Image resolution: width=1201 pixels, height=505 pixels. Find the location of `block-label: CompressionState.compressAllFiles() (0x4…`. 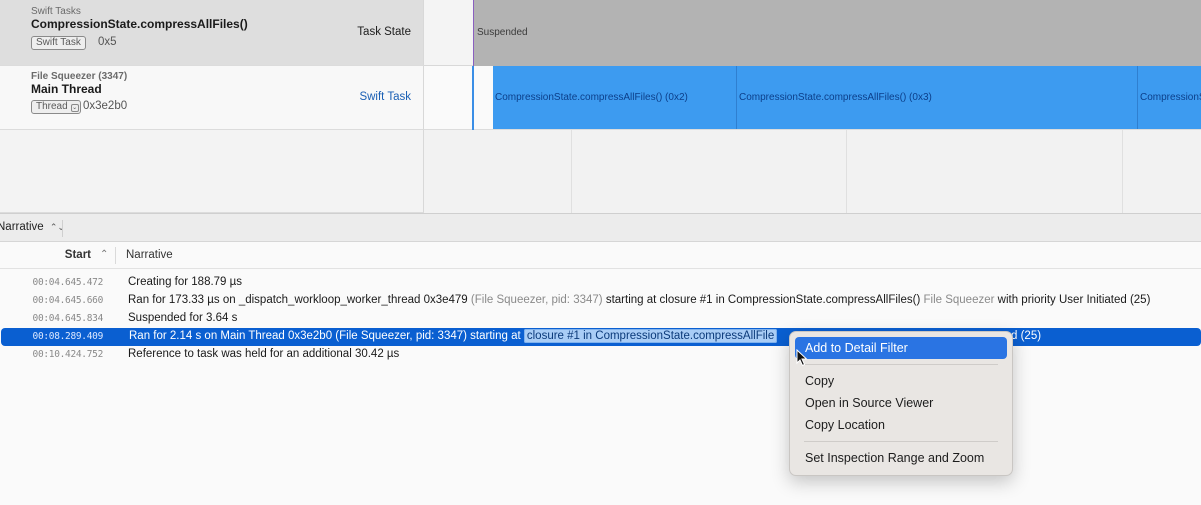

block-label: CompressionState.compressAllFiles() (0x4… is located at coordinates (1170, 97).